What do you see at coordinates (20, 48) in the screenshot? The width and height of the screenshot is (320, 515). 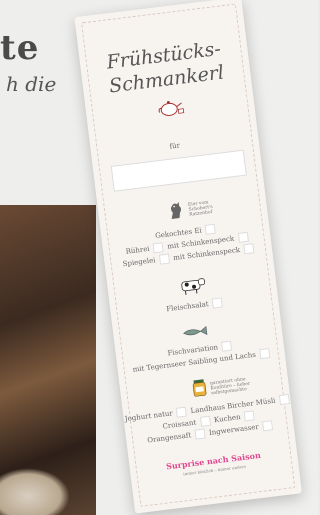 I see `page-heading-partial: te` at bounding box center [20, 48].